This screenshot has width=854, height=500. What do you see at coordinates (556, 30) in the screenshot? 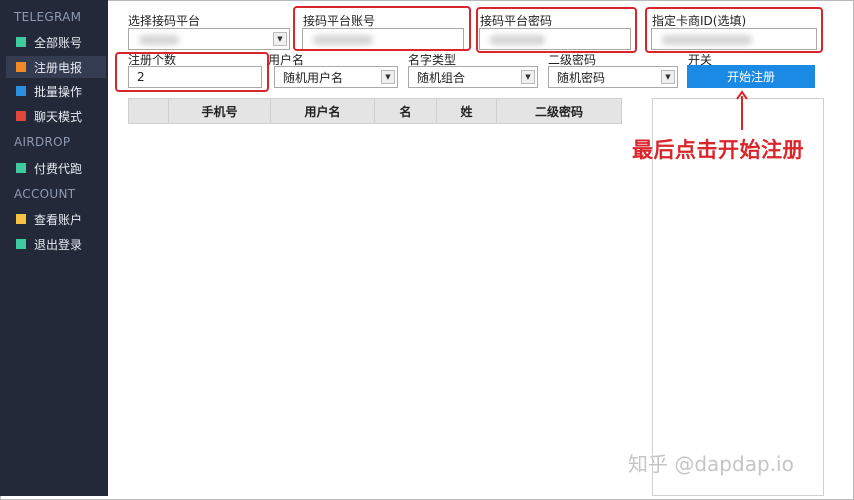
I see `highlight-box-password` at bounding box center [556, 30].